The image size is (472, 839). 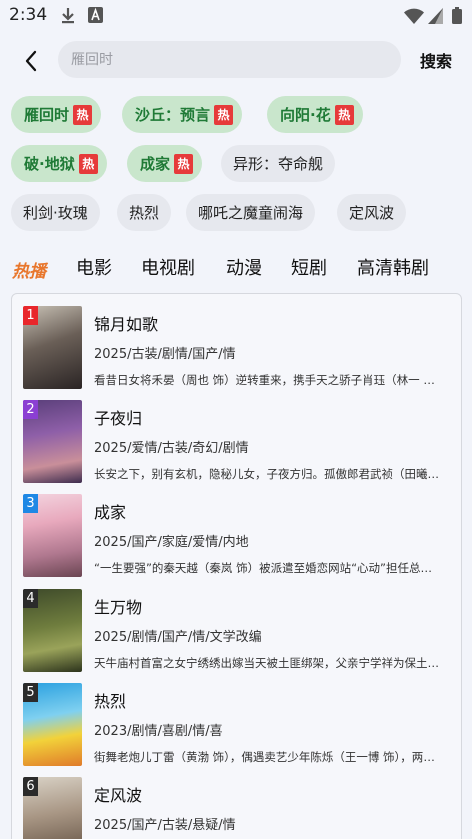 What do you see at coordinates (171, 448) in the screenshot?
I see `item-meta: 2025/爱情/古装/奇幻/剧情` at bounding box center [171, 448].